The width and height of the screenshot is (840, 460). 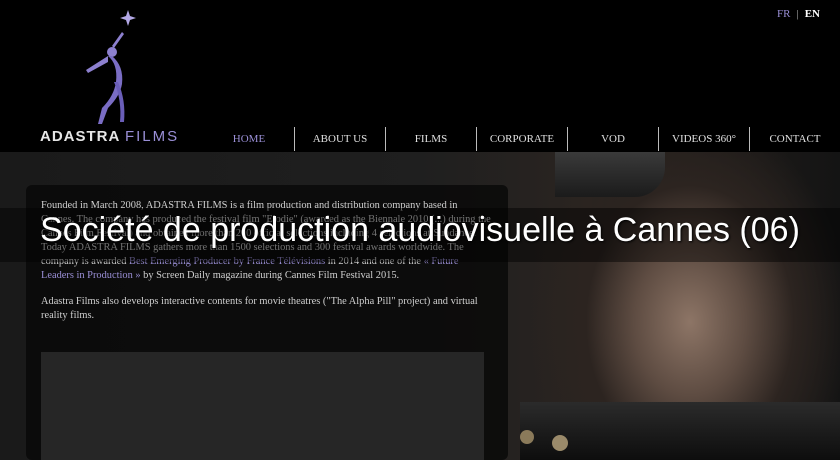 What do you see at coordinates (80, 136) in the screenshot?
I see `logo-primary-text: ADASTRA` at bounding box center [80, 136].